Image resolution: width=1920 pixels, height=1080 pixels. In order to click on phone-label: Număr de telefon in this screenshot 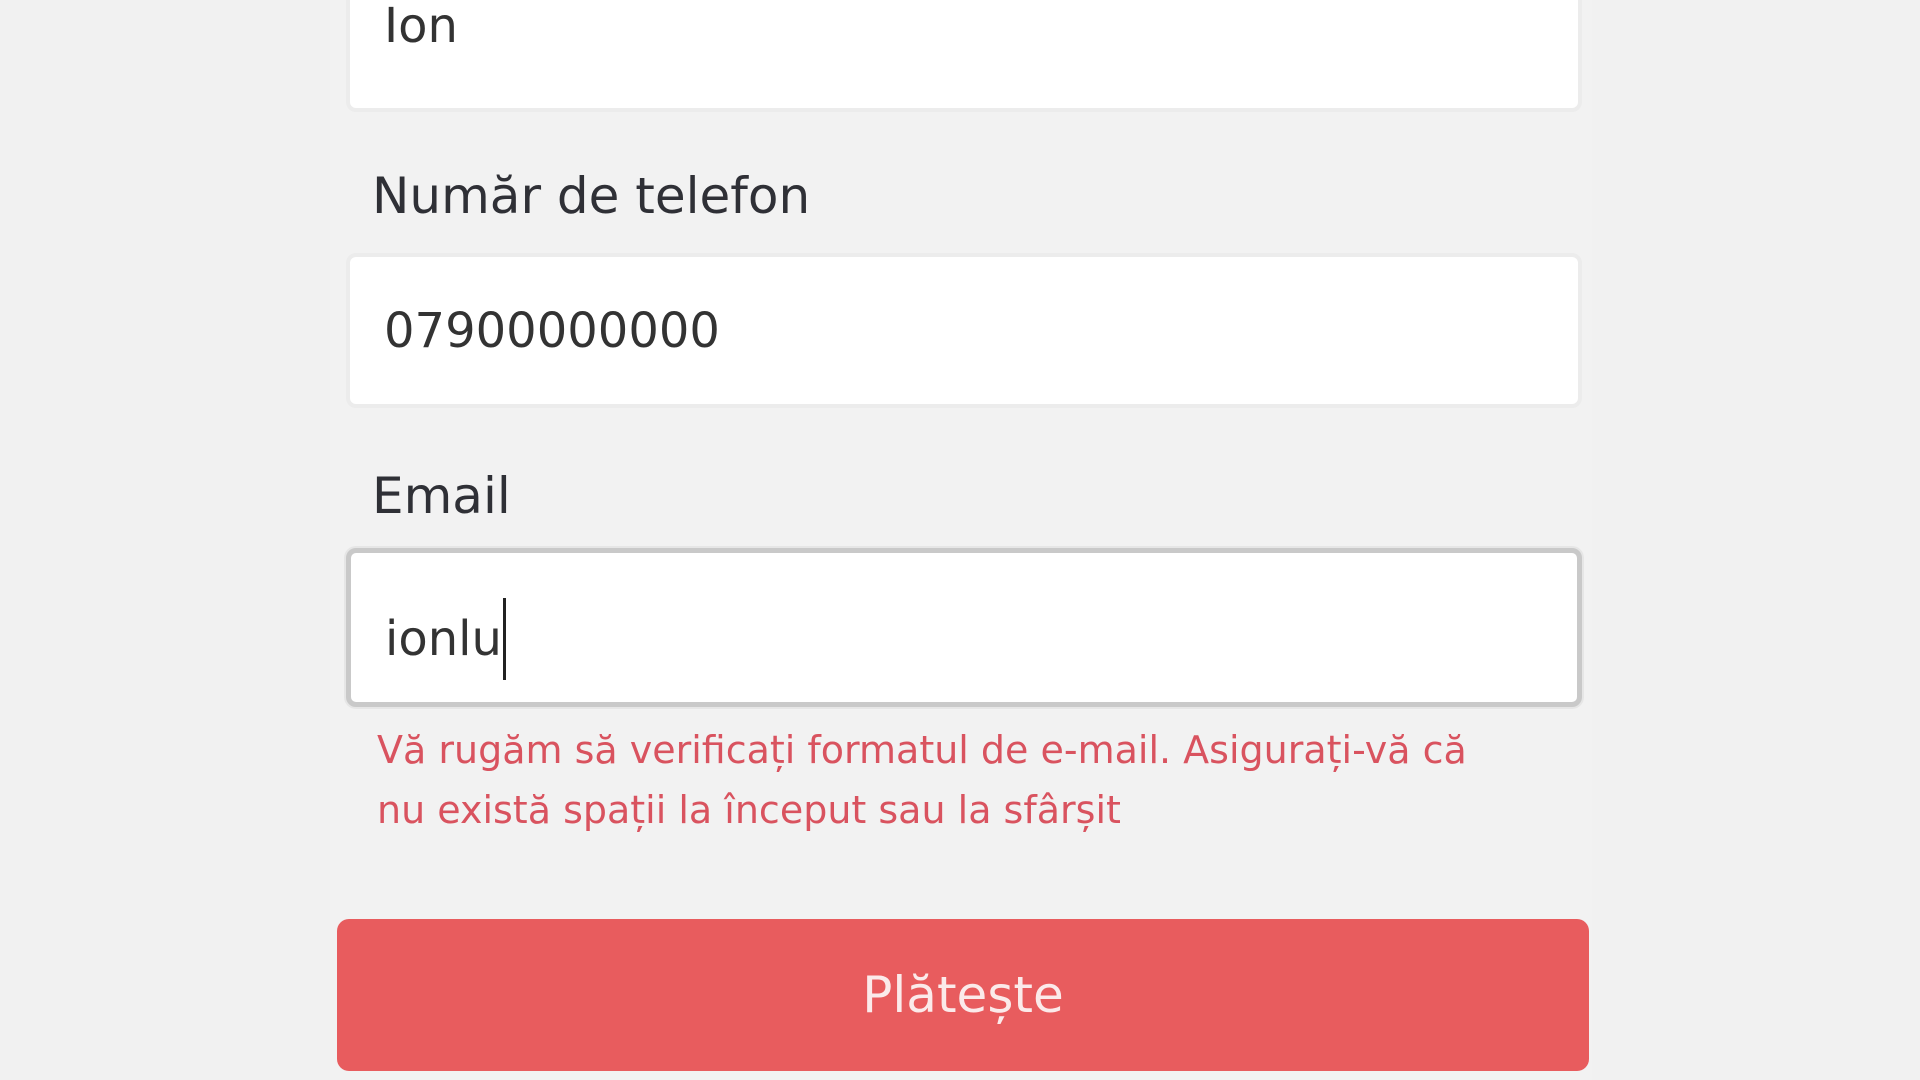, I will do `click(591, 196)`.